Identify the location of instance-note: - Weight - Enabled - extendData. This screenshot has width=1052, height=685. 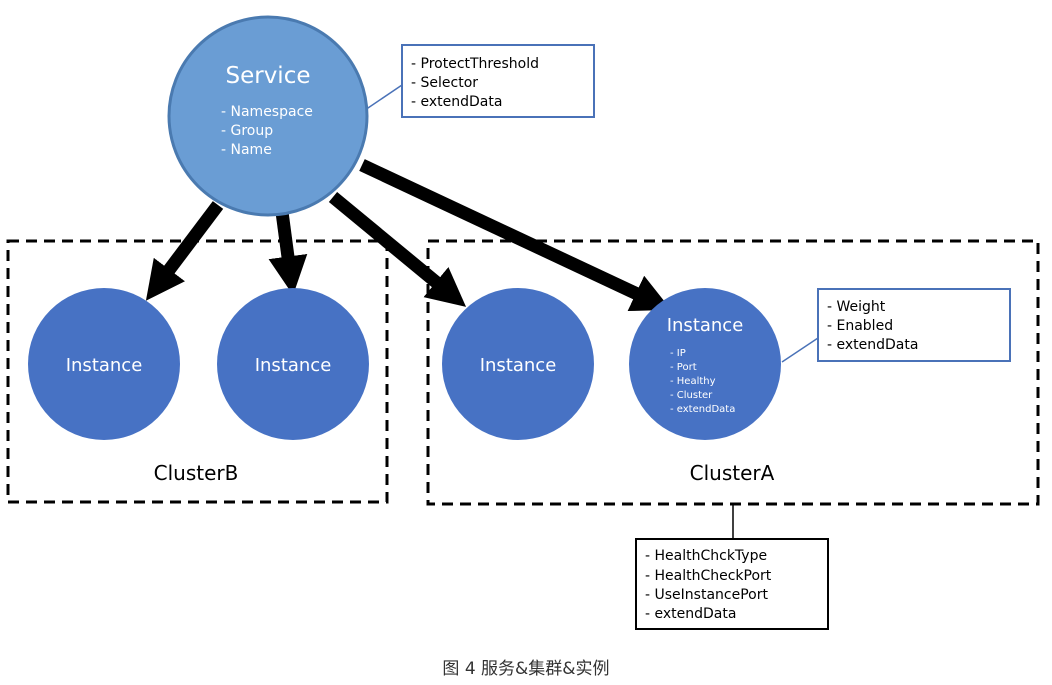
(914, 325).